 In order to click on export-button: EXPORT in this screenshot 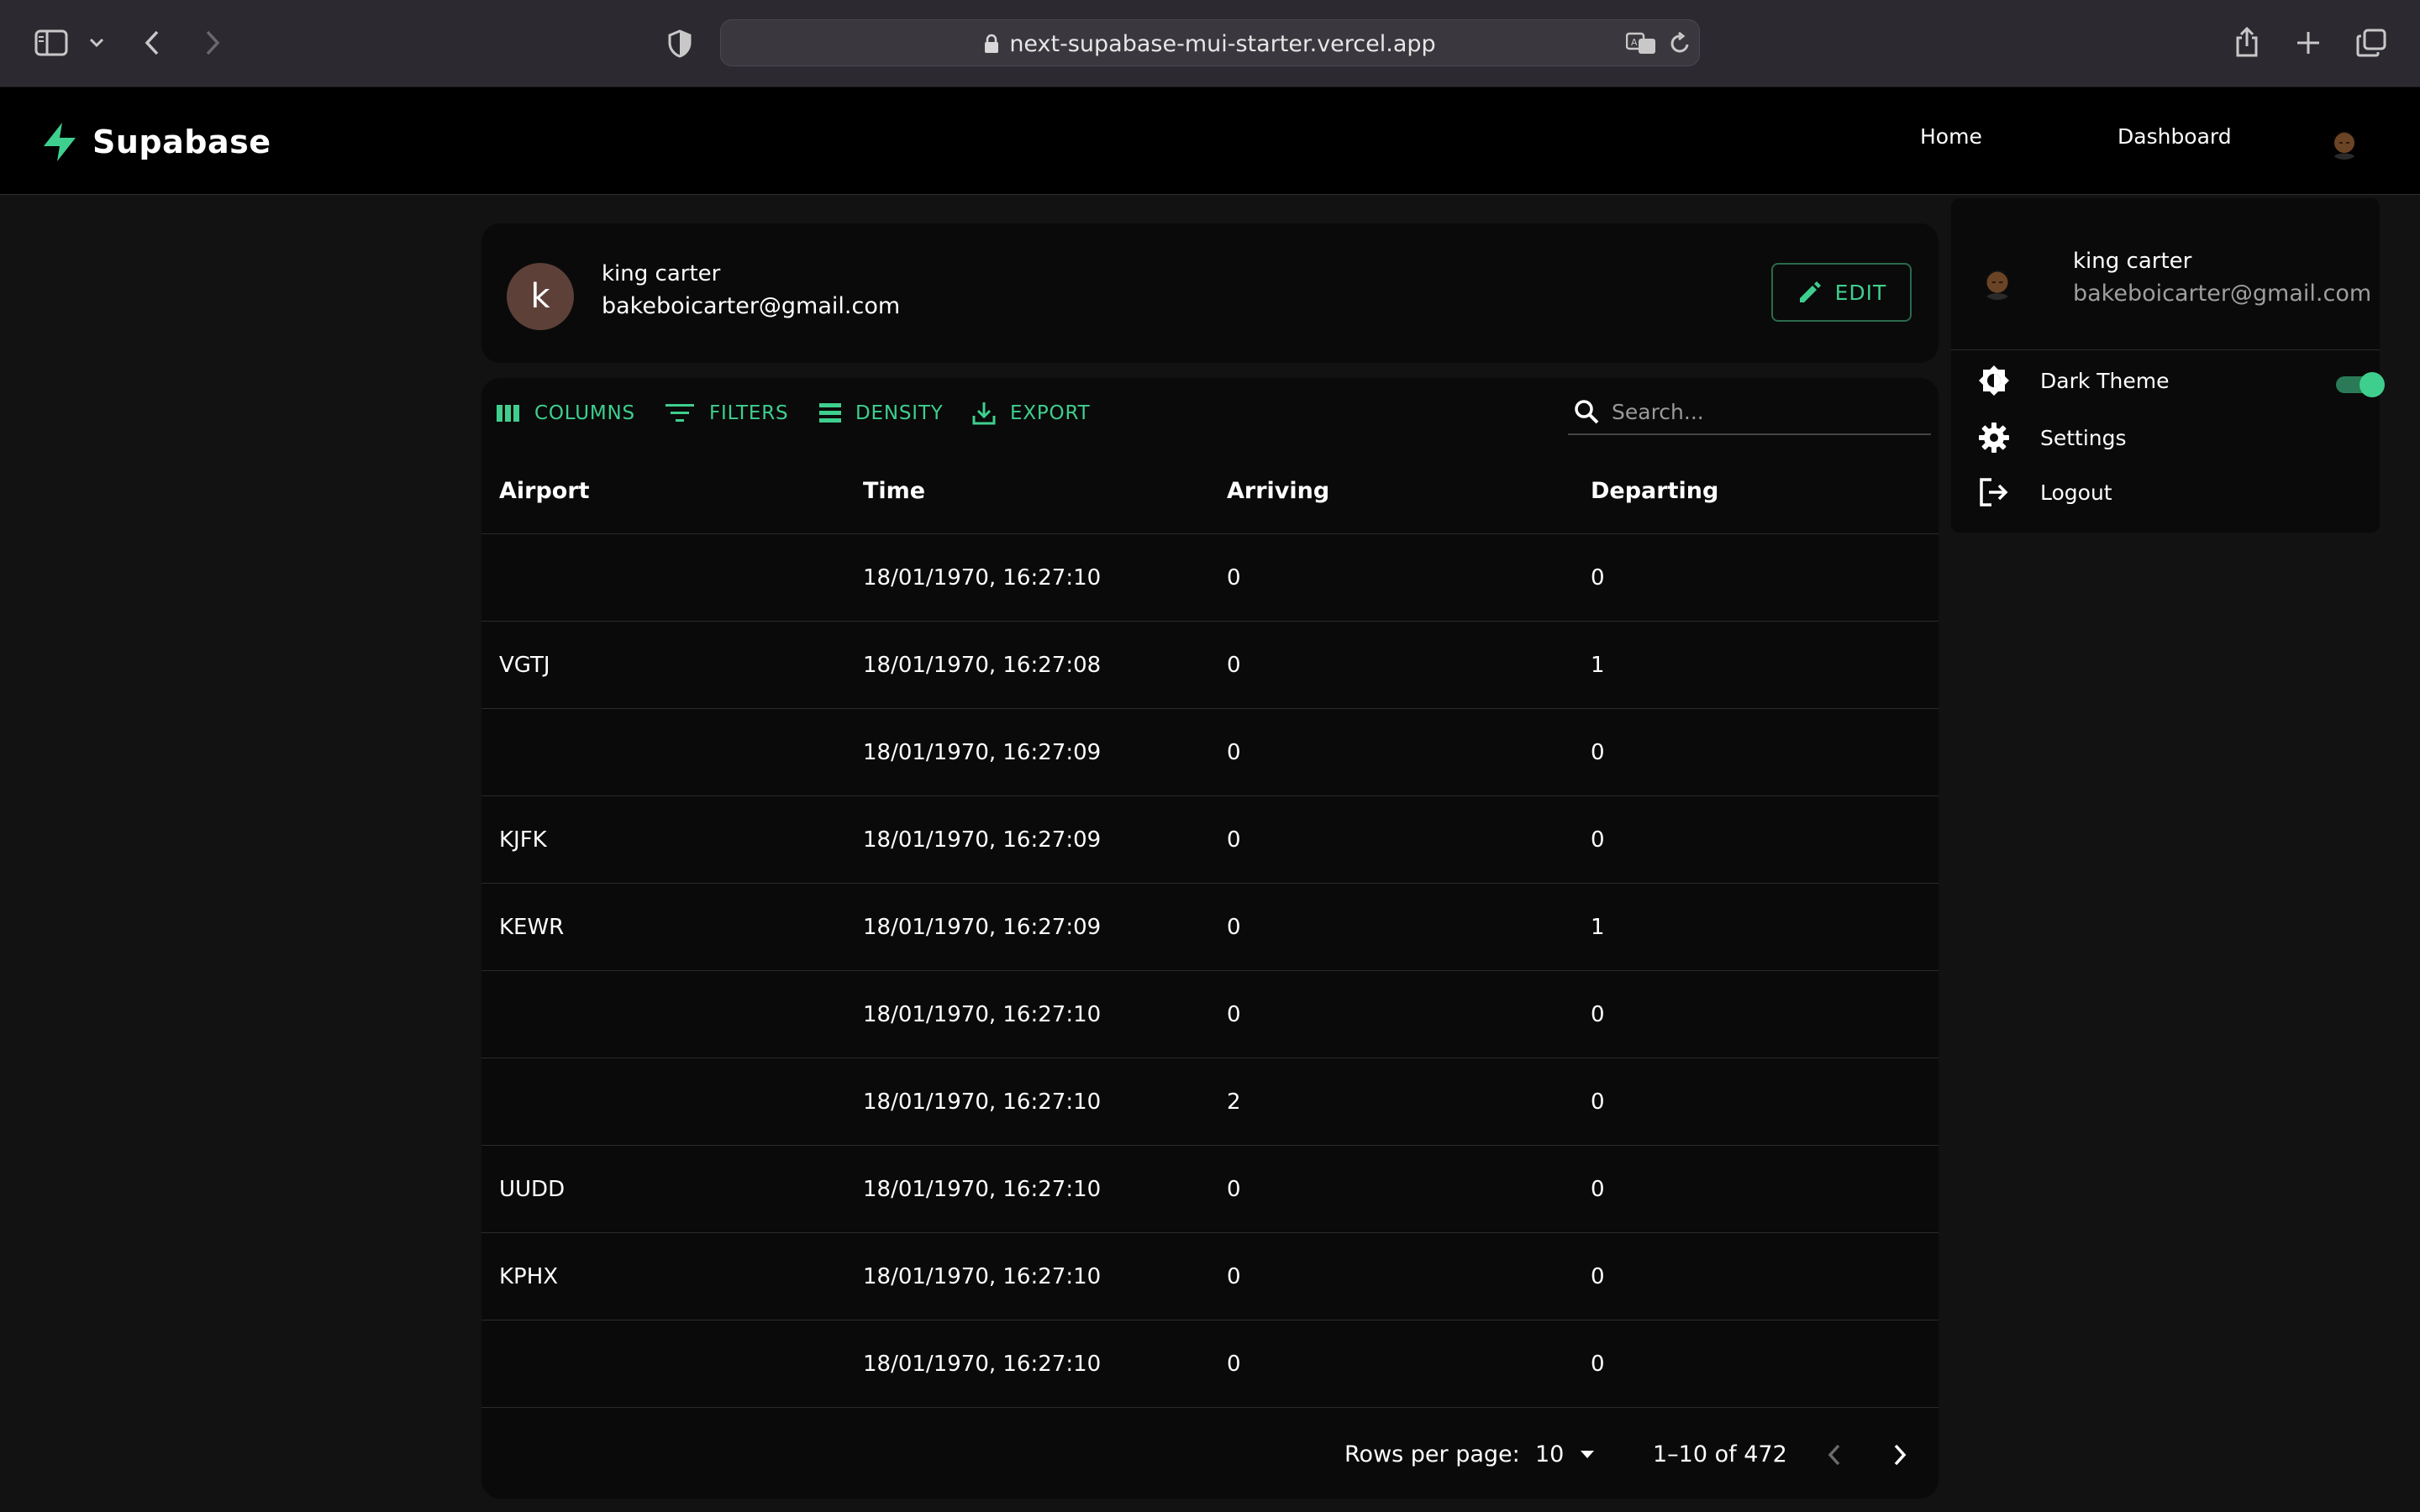, I will do `click(1030, 413)`.